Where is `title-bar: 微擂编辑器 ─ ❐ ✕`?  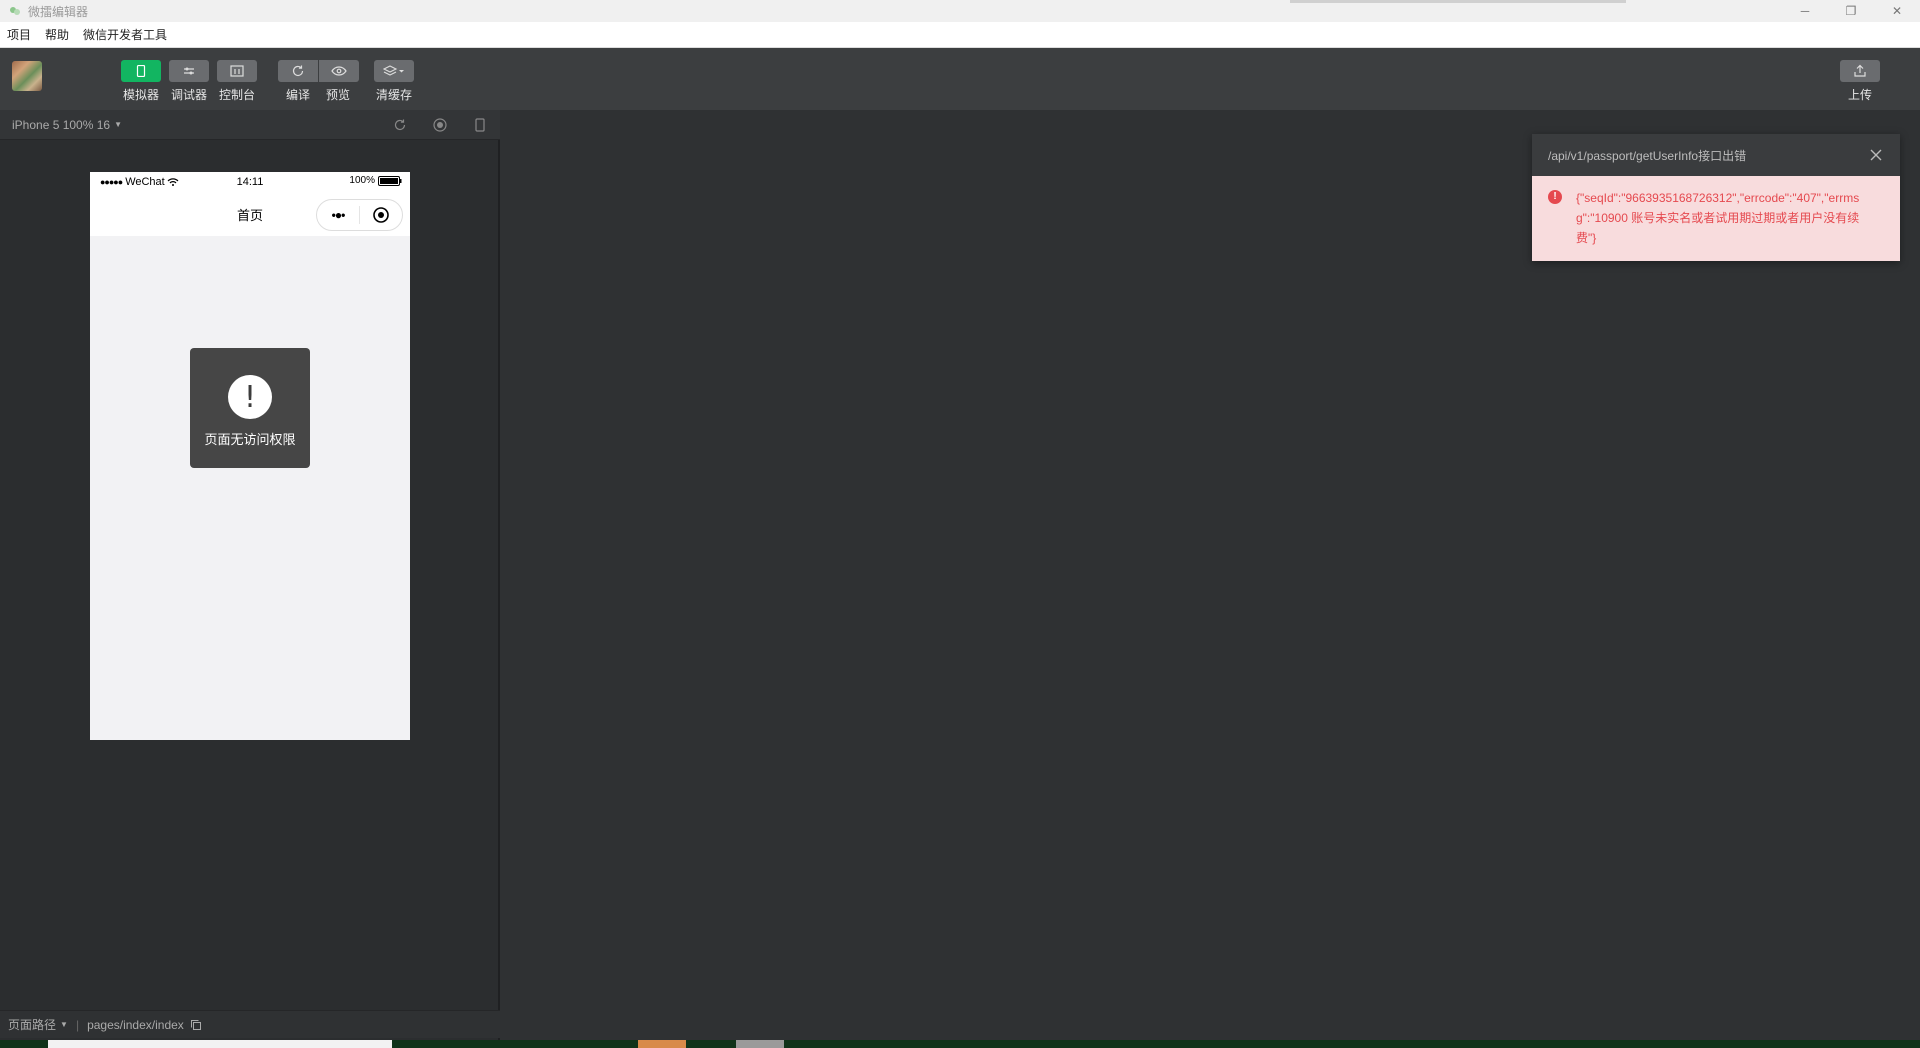 title-bar: 微擂编辑器 ─ ❐ ✕ is located at coordinates (960, 11).